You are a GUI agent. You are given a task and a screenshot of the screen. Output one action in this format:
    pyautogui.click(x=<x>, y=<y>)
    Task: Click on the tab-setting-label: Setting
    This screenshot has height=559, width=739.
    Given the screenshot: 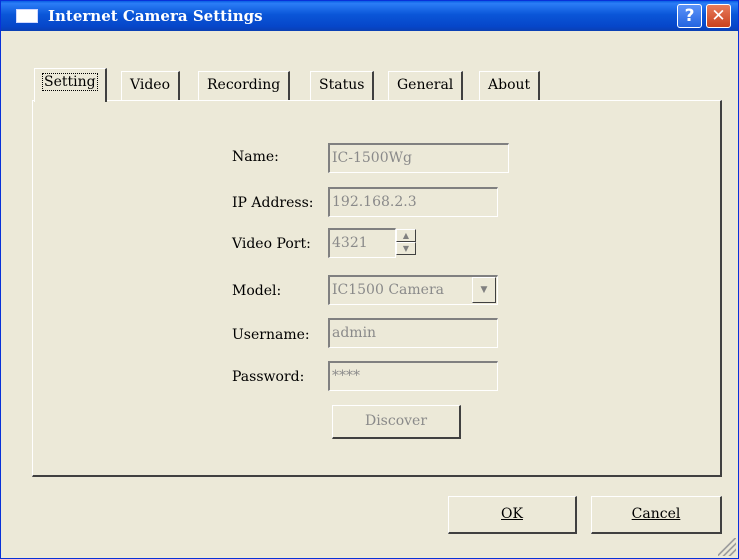 What is the action you would take?
    pyautogui.click(x=70, y=82)
    